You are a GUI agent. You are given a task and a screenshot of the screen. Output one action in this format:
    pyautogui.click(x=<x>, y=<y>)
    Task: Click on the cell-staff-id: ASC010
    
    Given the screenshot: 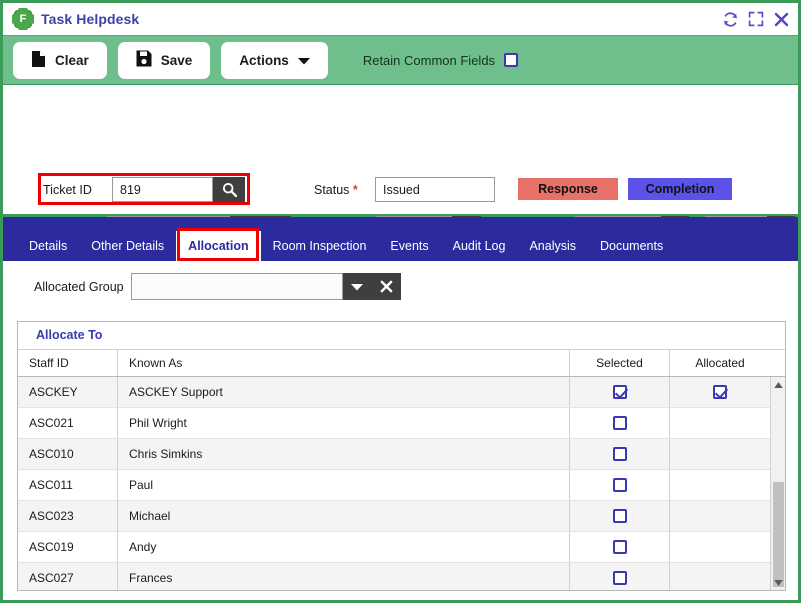 What is the action you would take?
    pyautogui.click(x=68, y=454)
    